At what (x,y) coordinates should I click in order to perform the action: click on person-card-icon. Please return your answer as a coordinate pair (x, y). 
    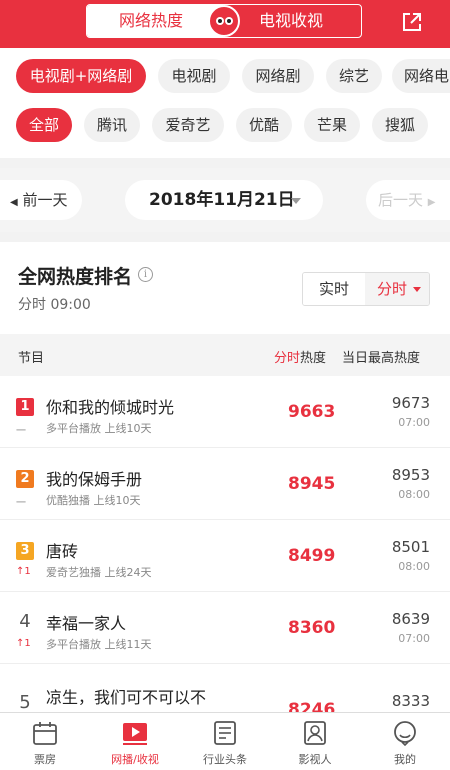
    Looking at the image, I should click on (315, 733).